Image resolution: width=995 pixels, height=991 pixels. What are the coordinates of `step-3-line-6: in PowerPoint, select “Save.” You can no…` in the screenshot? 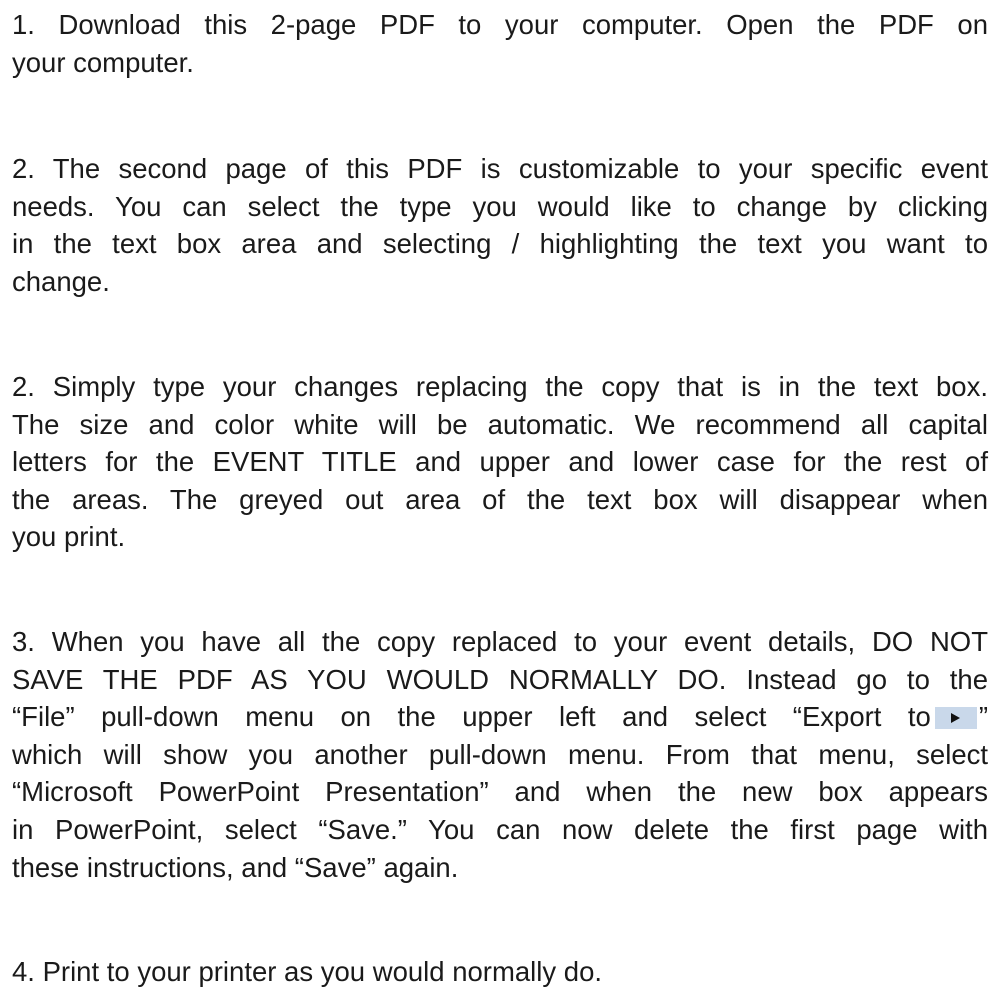 It's located at (500, 829).